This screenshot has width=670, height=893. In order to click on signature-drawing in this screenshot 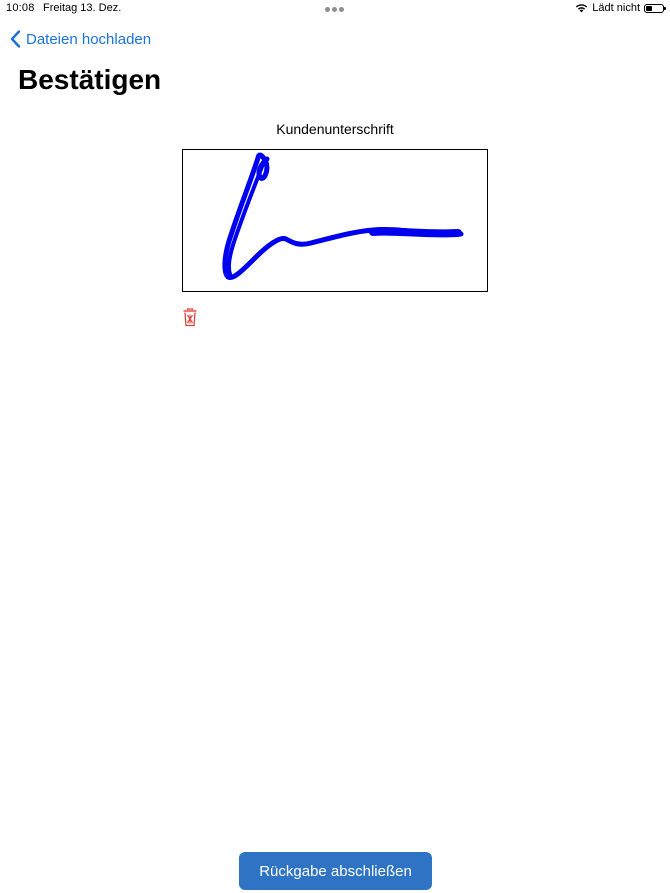, I will do `click(343, 216)`.